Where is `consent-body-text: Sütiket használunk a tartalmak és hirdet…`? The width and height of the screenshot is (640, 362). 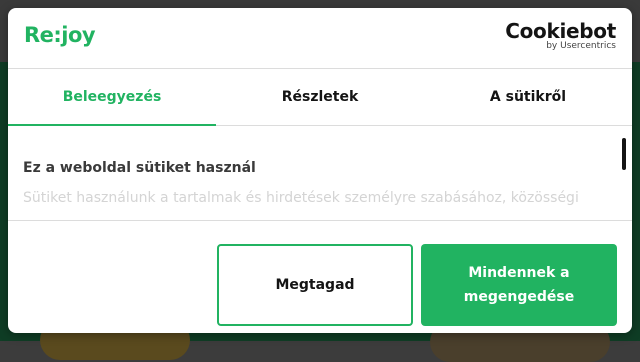
consent-body-text: Sütiket használunk a tartalmak és hirdet… is located at coordinates (301, 198).